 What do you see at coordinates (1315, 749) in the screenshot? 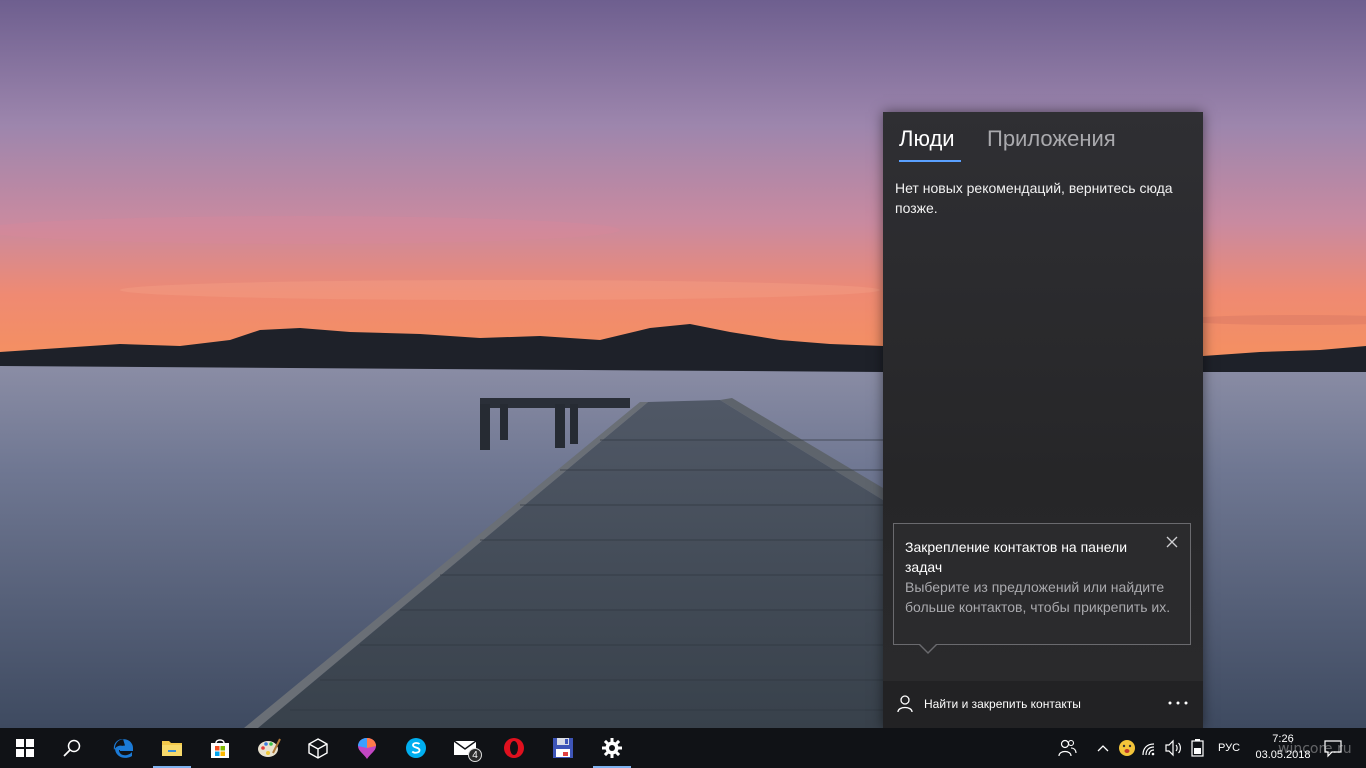
I see `watermark: wincore.ru` at bounding box center [1315, 749].